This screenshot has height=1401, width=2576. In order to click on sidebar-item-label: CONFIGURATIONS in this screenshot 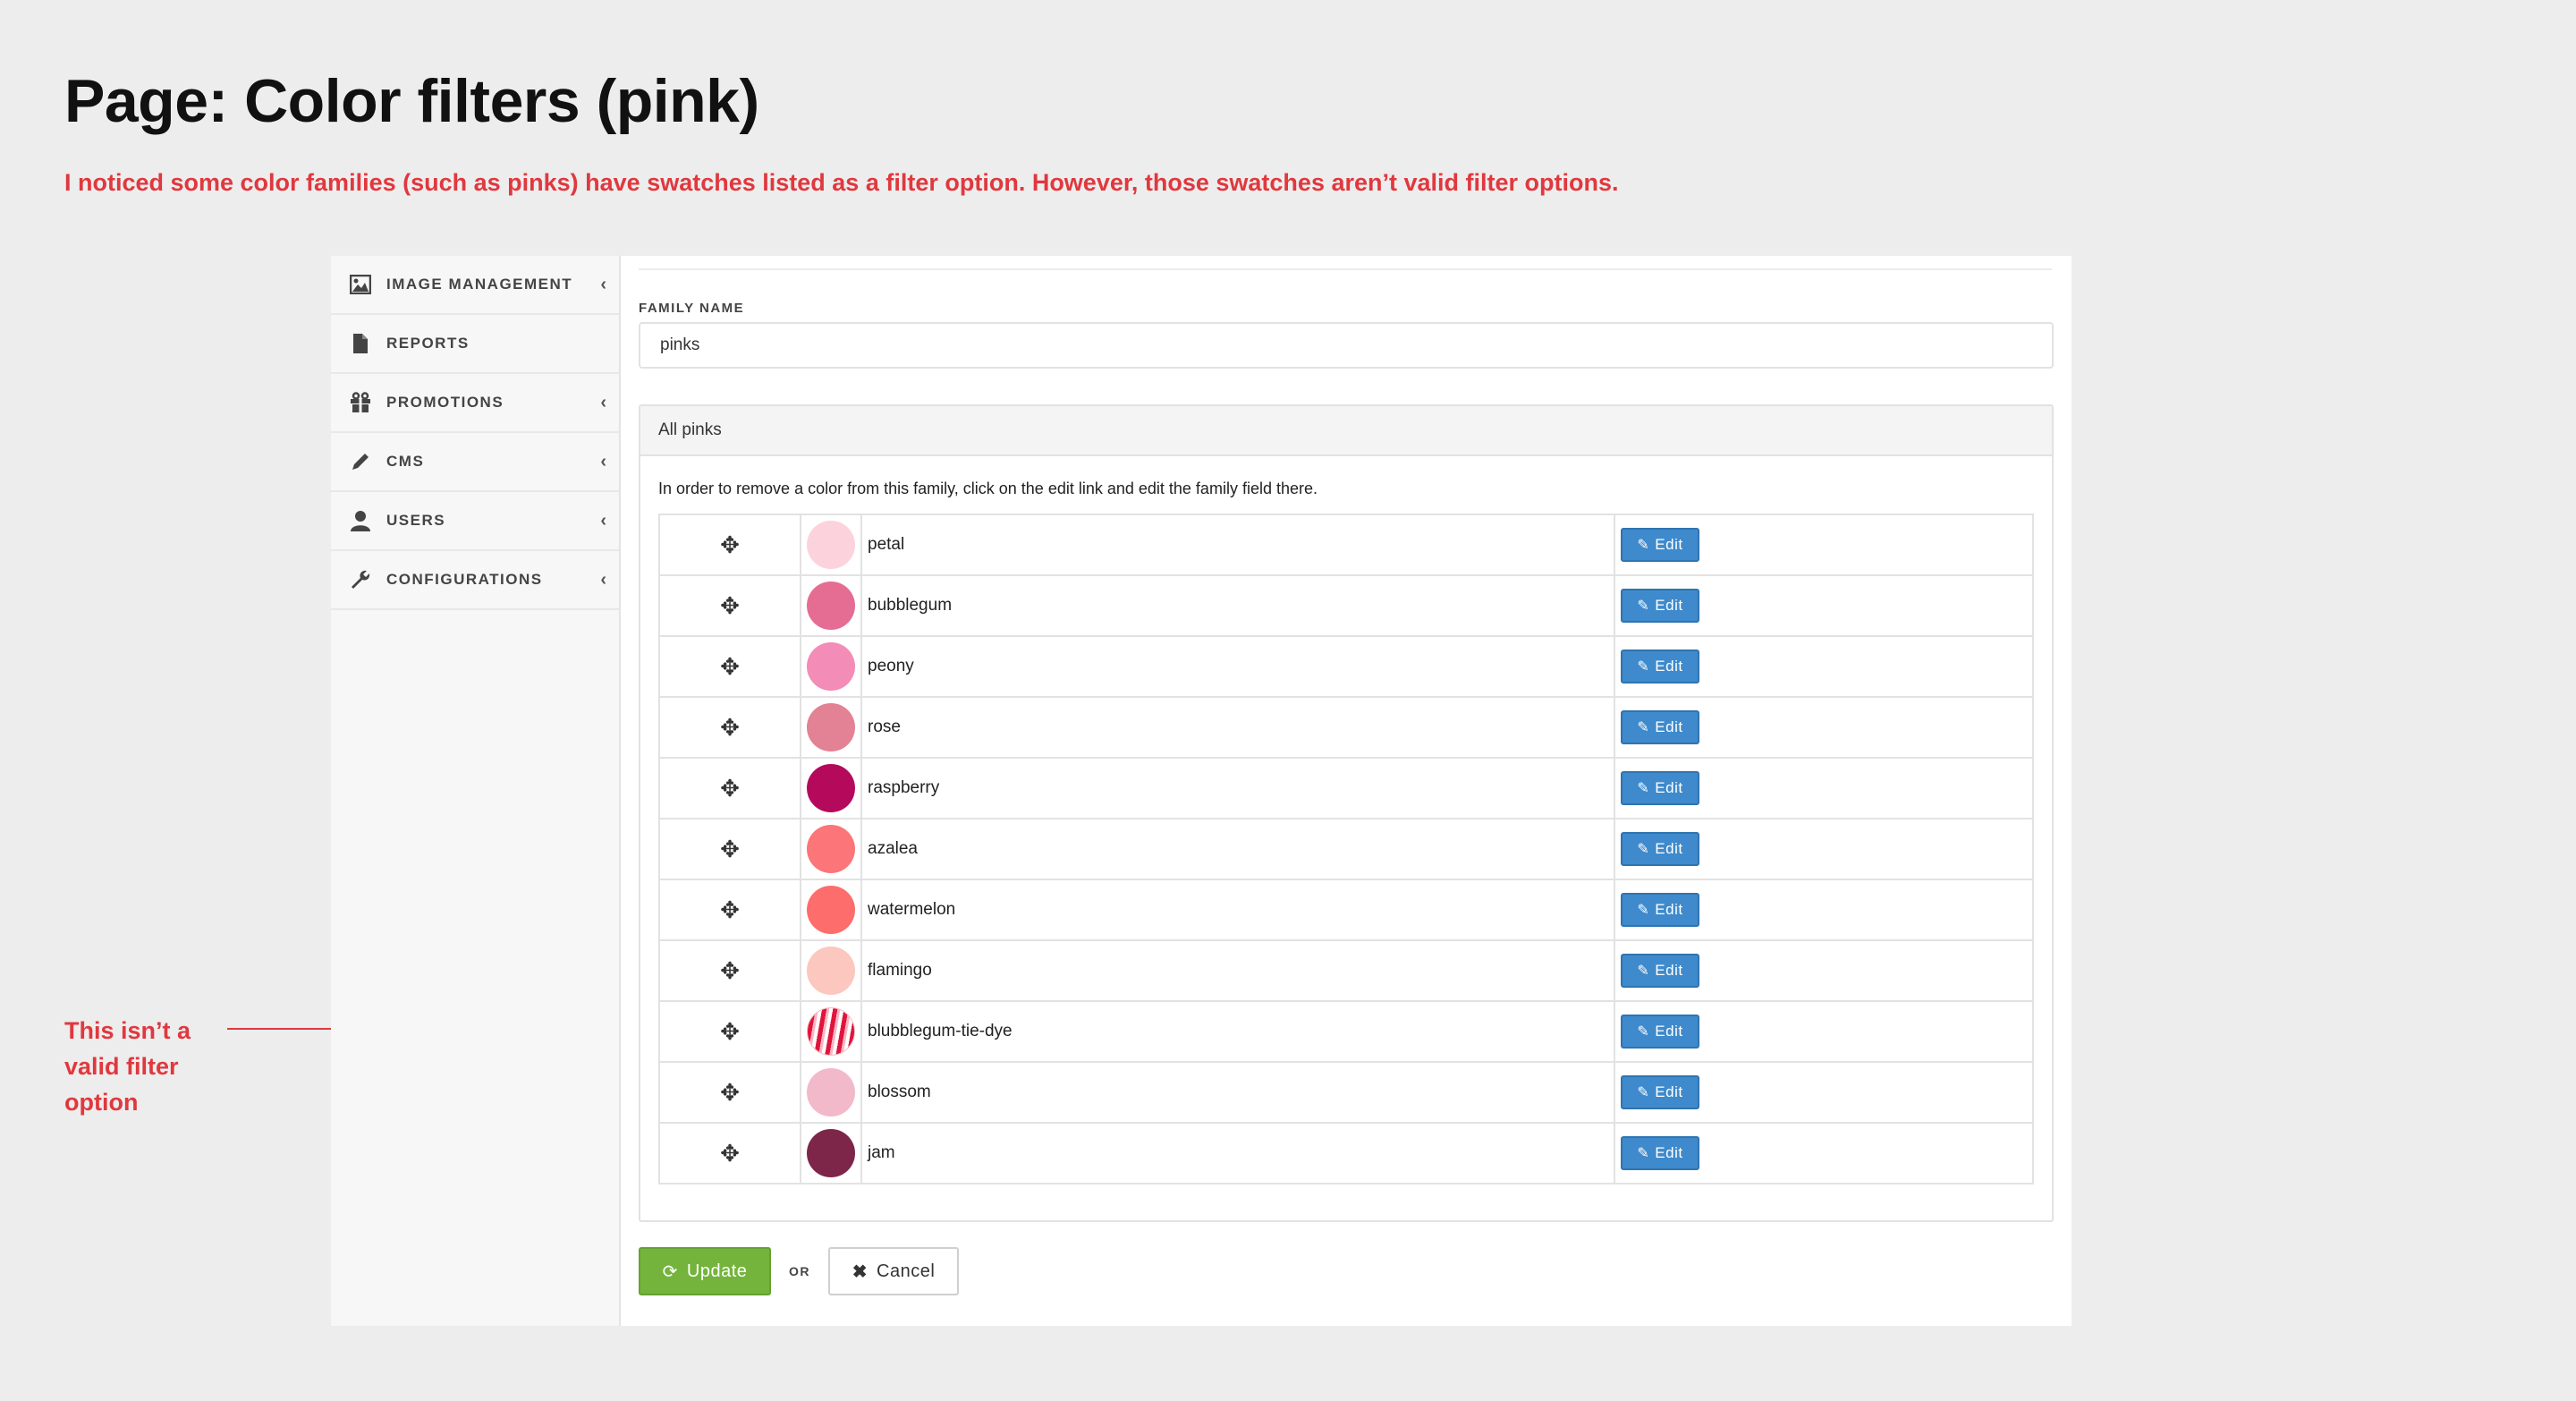, I will do `click(464, 579)`.